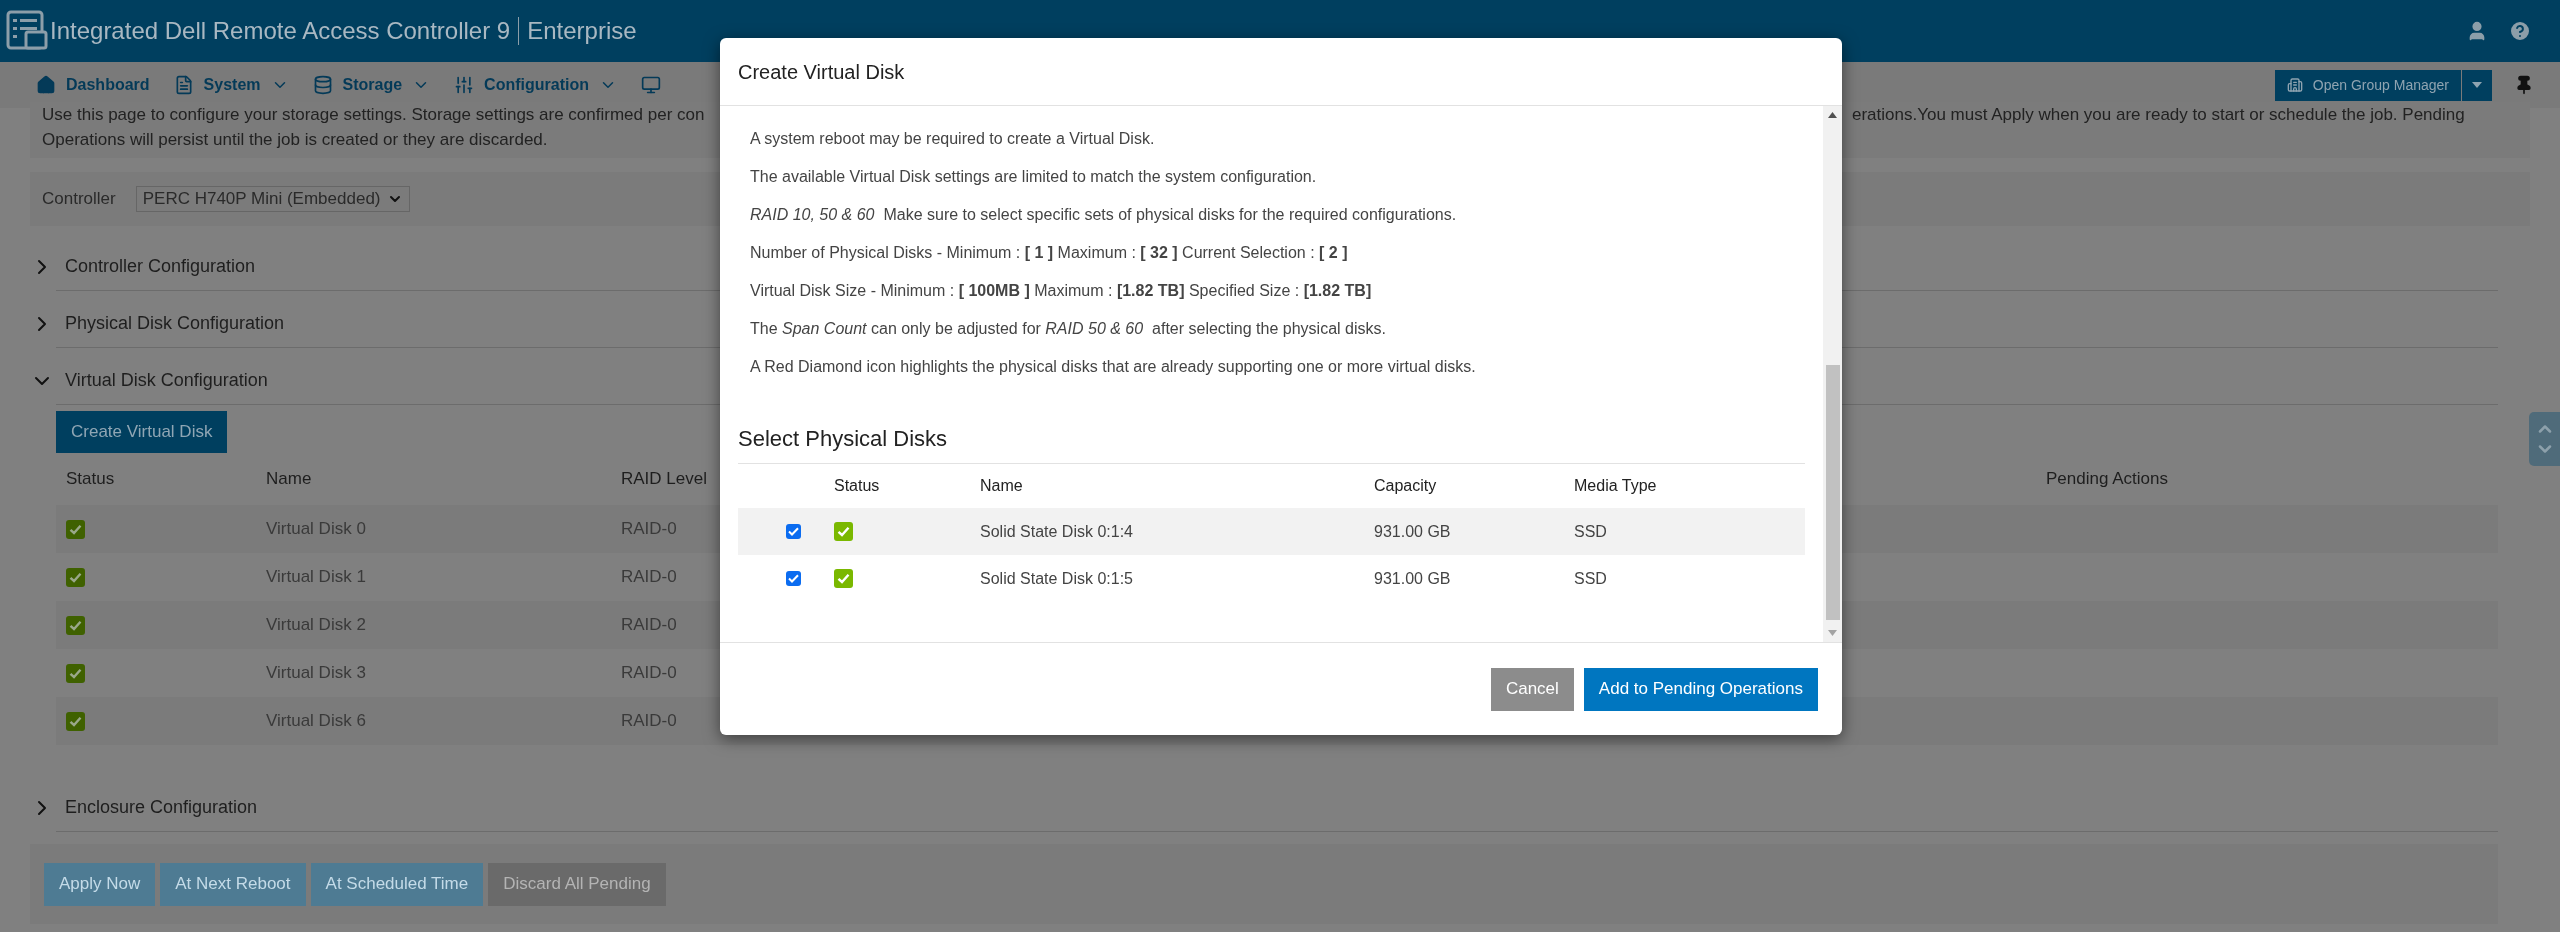 The width and height of the screenshot is (2560, 932). What do you see at coordinates (157, 323) in the screenshot?
I see `section-header: Physical Disk Configuration` at bounding box center [157, 323].